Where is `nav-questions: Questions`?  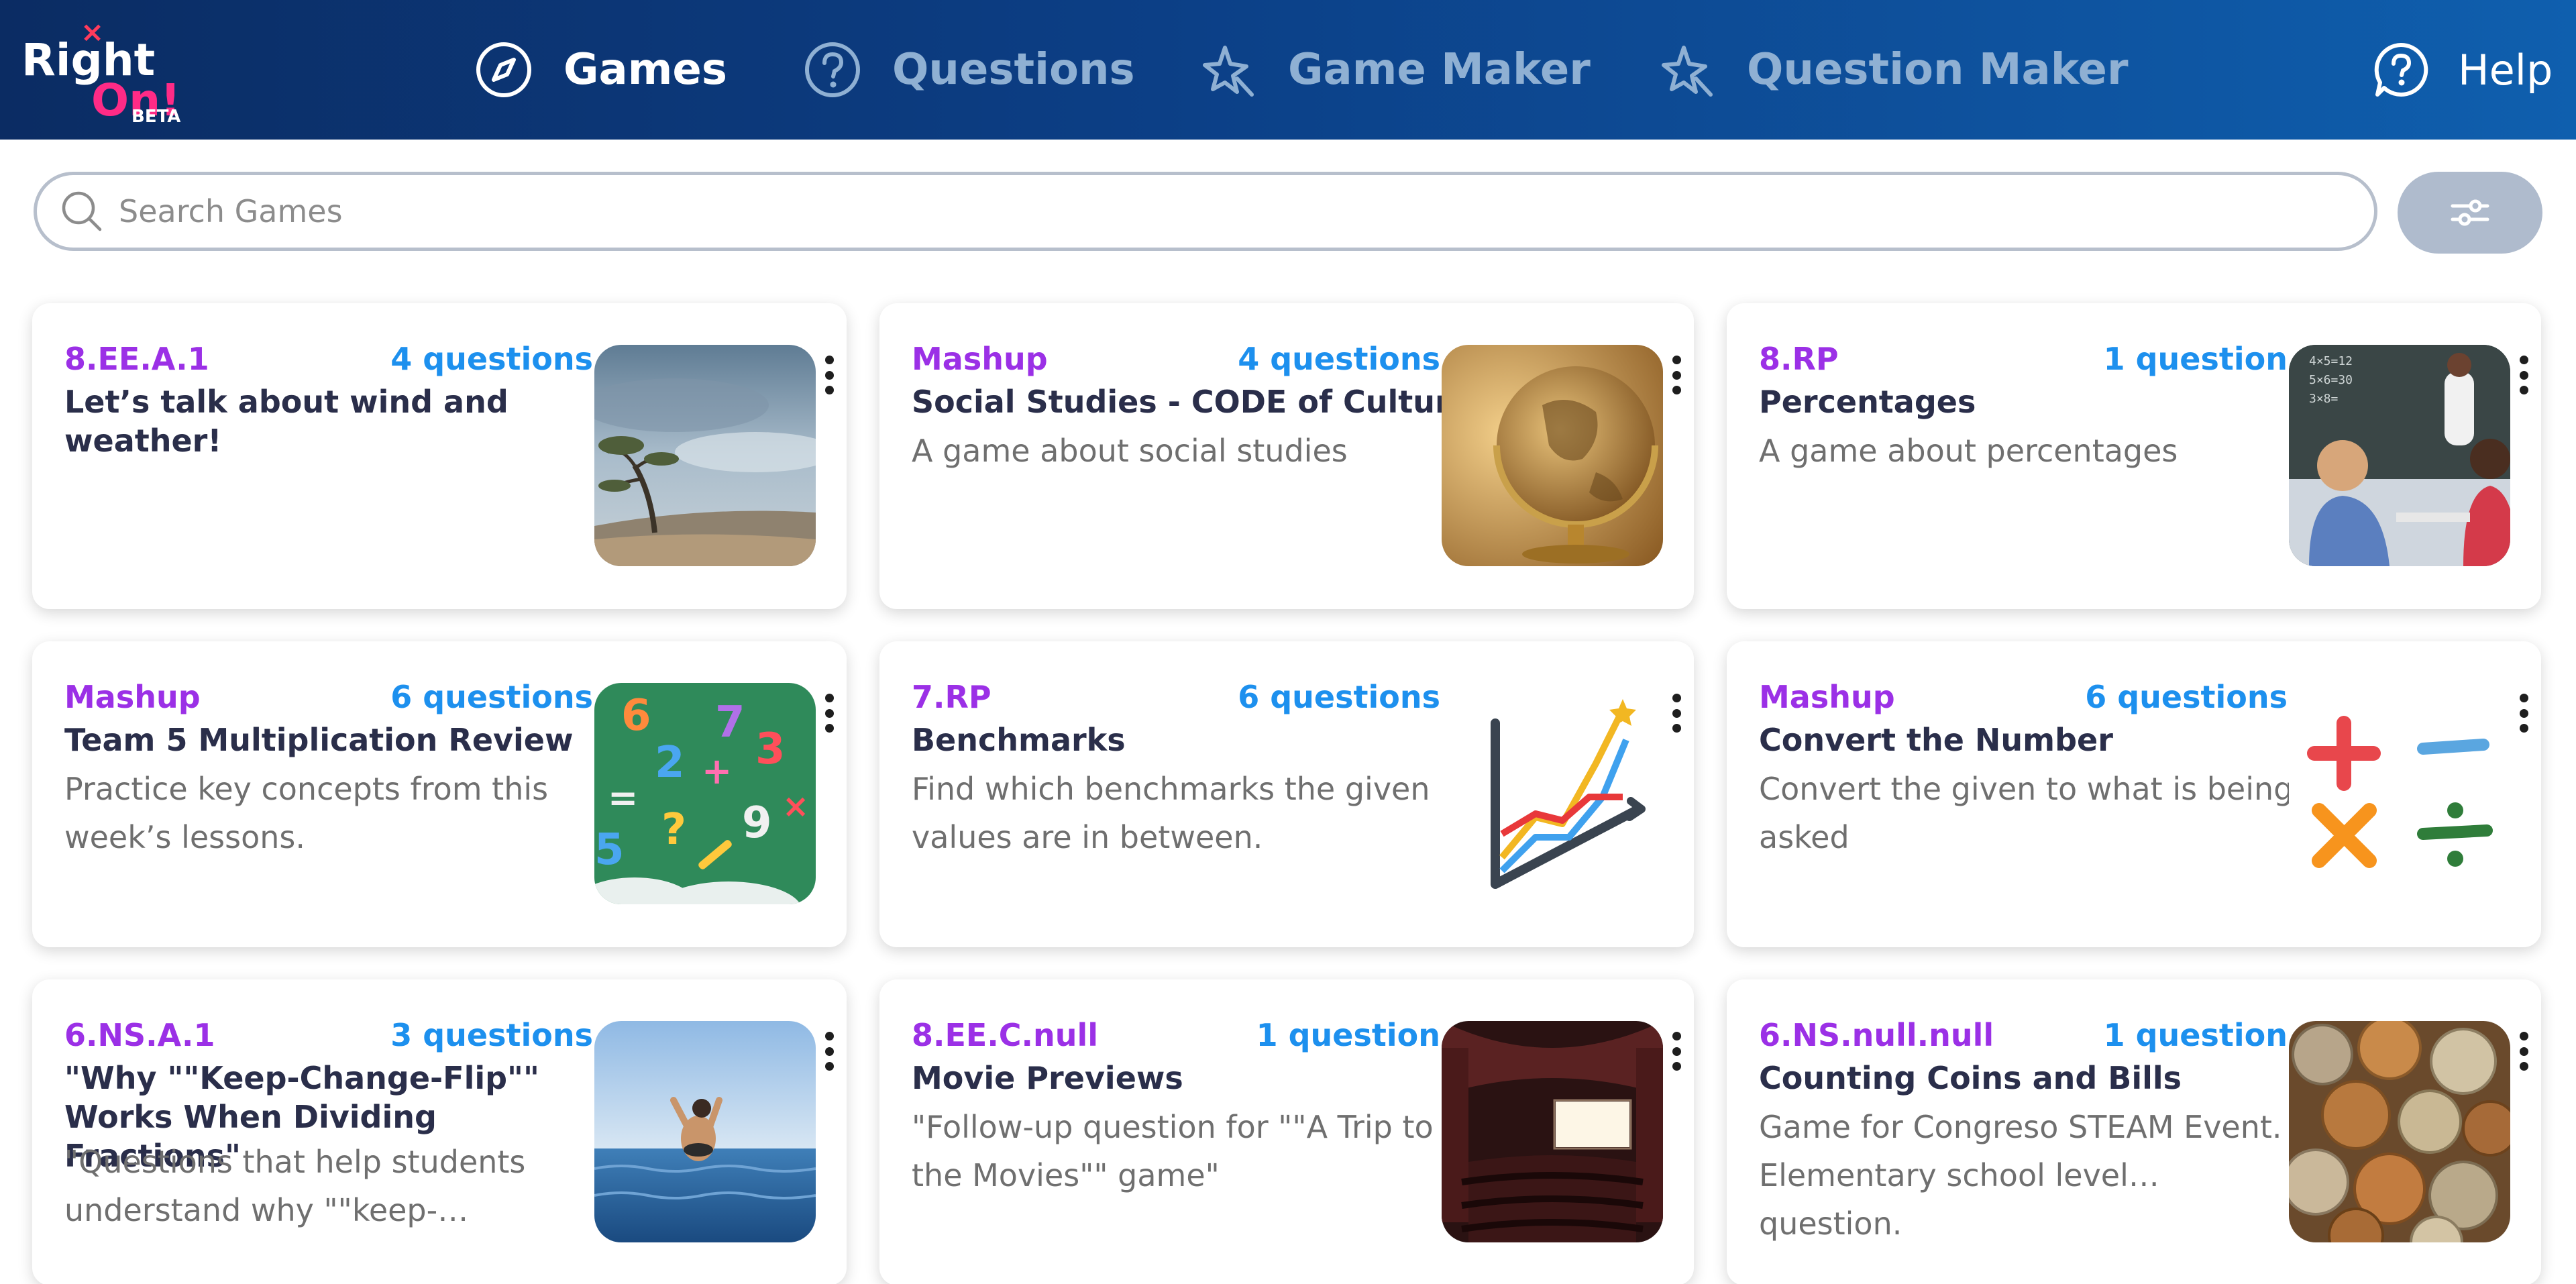 nav-questions: Questions is located at coordinates (968, 70).